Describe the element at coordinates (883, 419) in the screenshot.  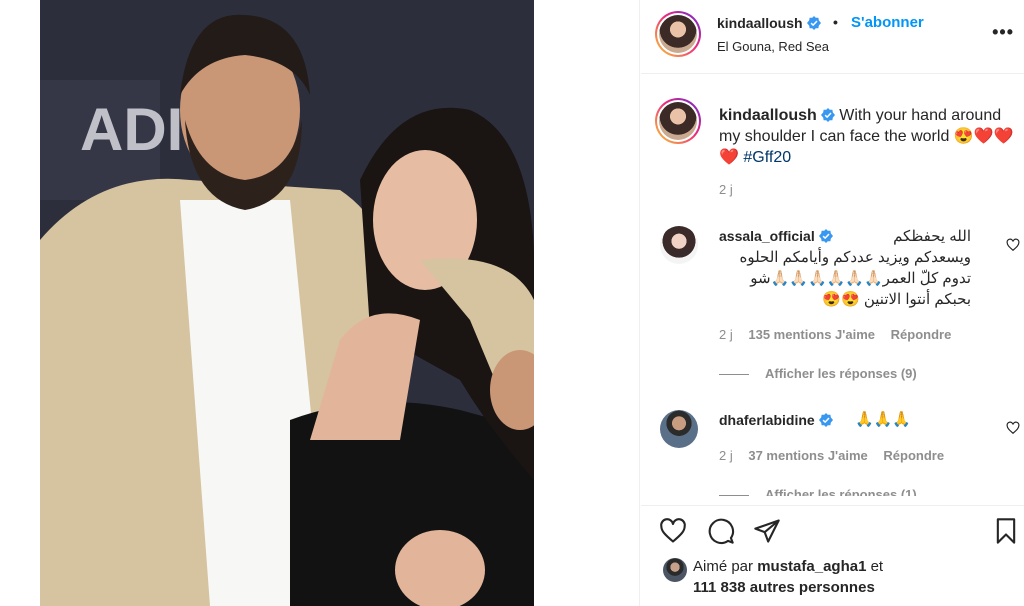
I see `comment-text: 🙏🙏🙏` at that location.